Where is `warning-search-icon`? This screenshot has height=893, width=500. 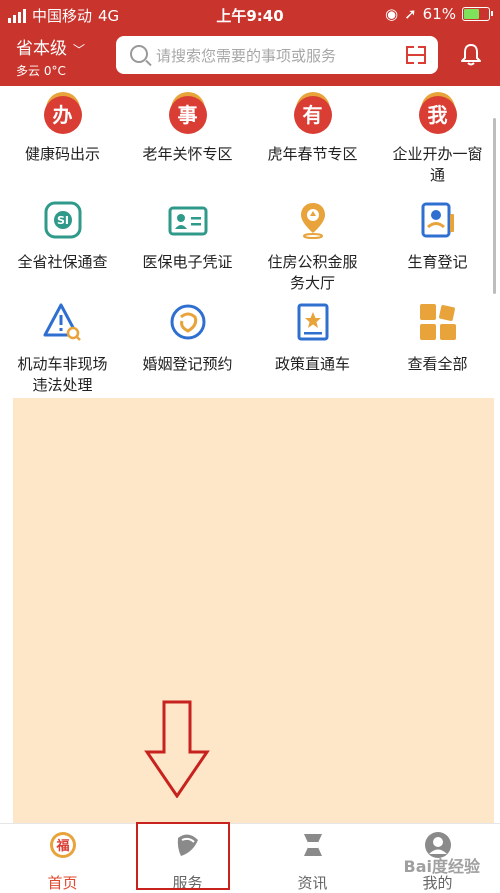 warning-search-icon is located at coordinates (62, 322).